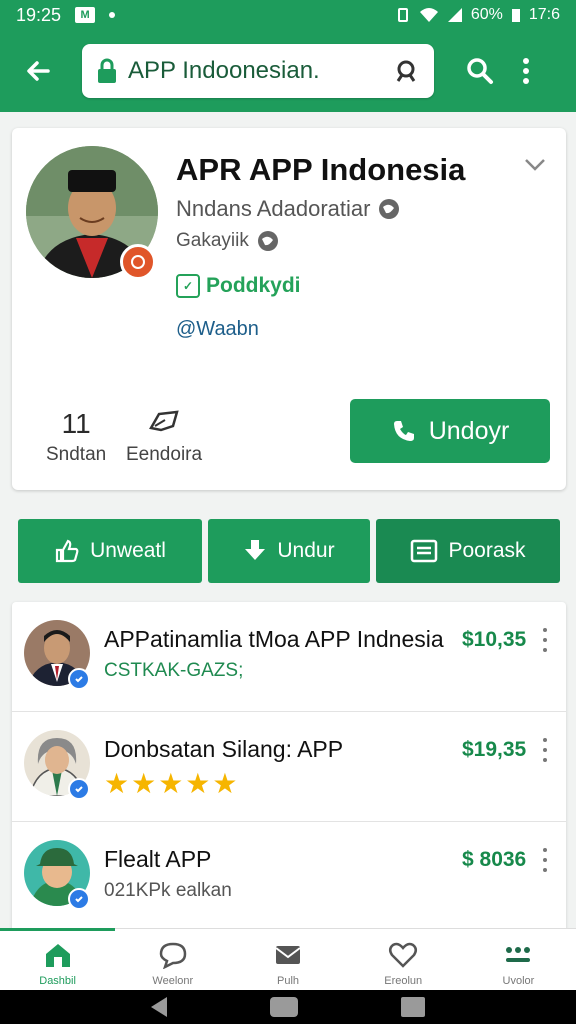 The height and width of the screenshot is (1024, 576). I want to click on stat-number: 11, so click(76, 423).